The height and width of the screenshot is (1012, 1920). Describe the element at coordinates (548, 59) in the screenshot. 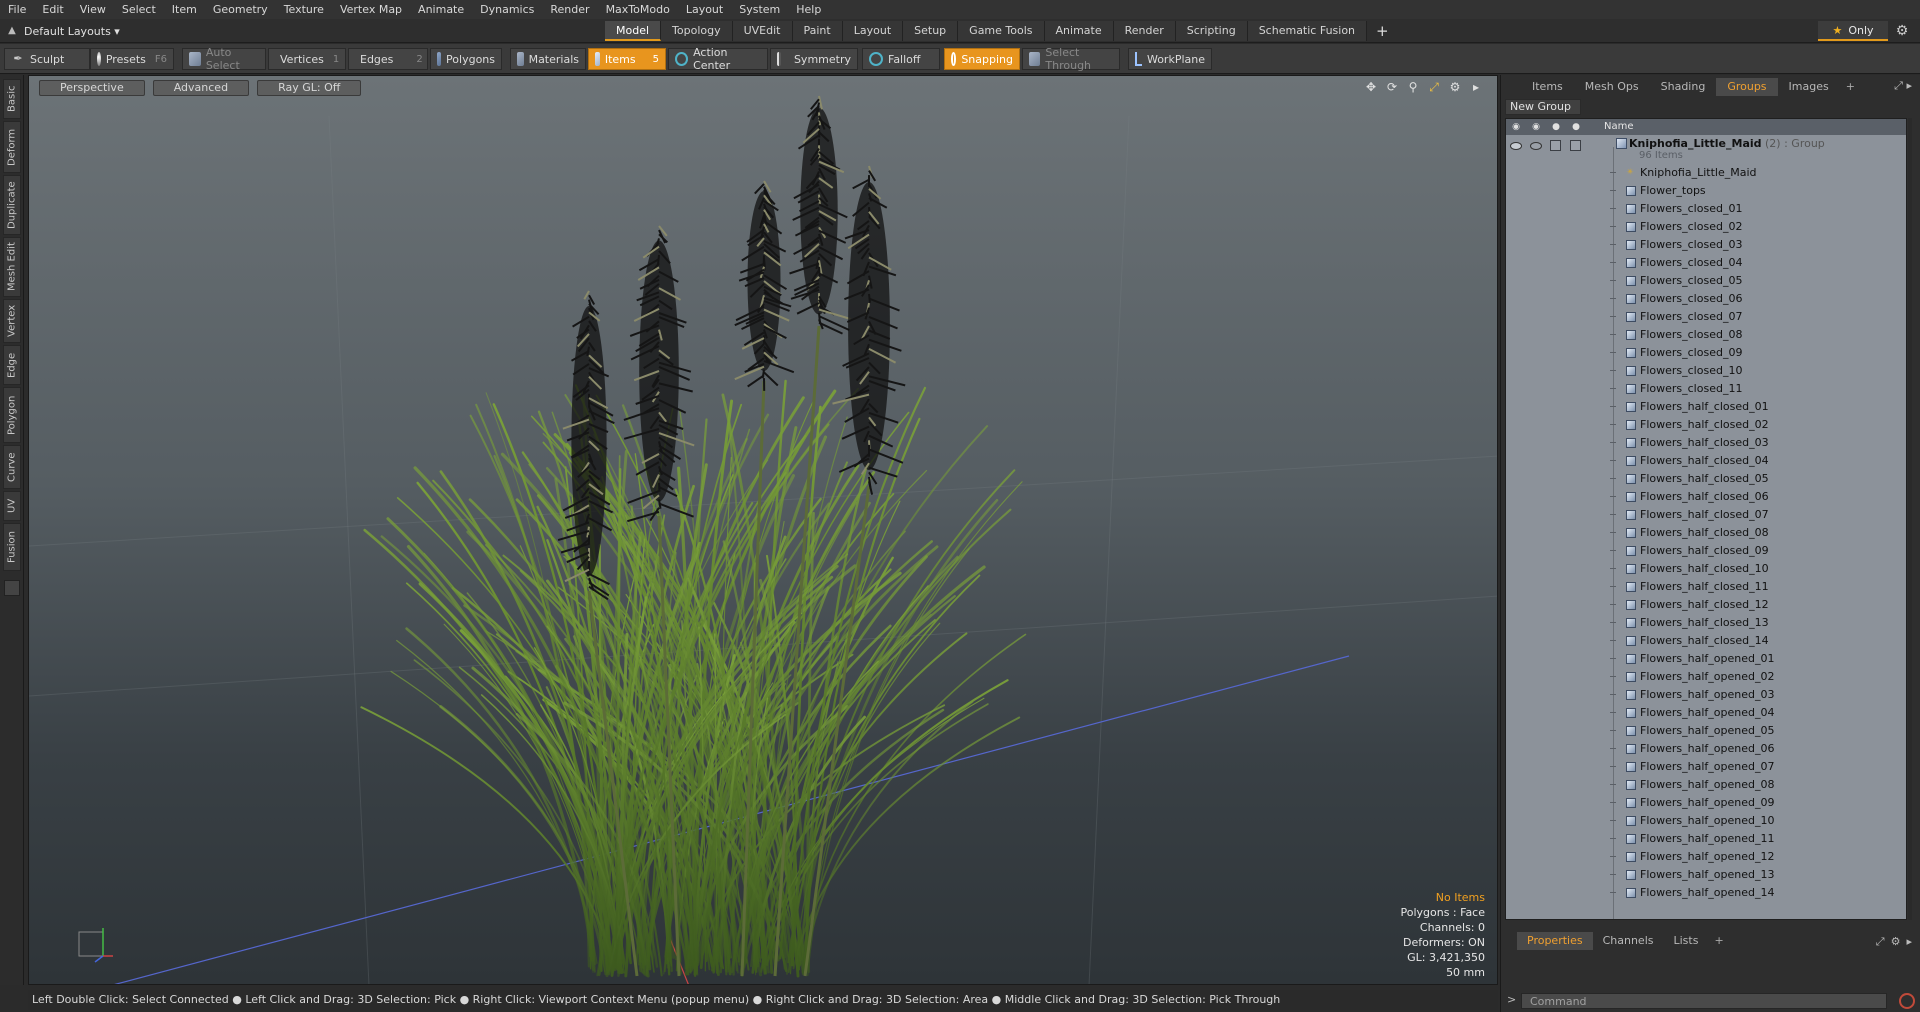

I see `materials-button: Materials` at that location.